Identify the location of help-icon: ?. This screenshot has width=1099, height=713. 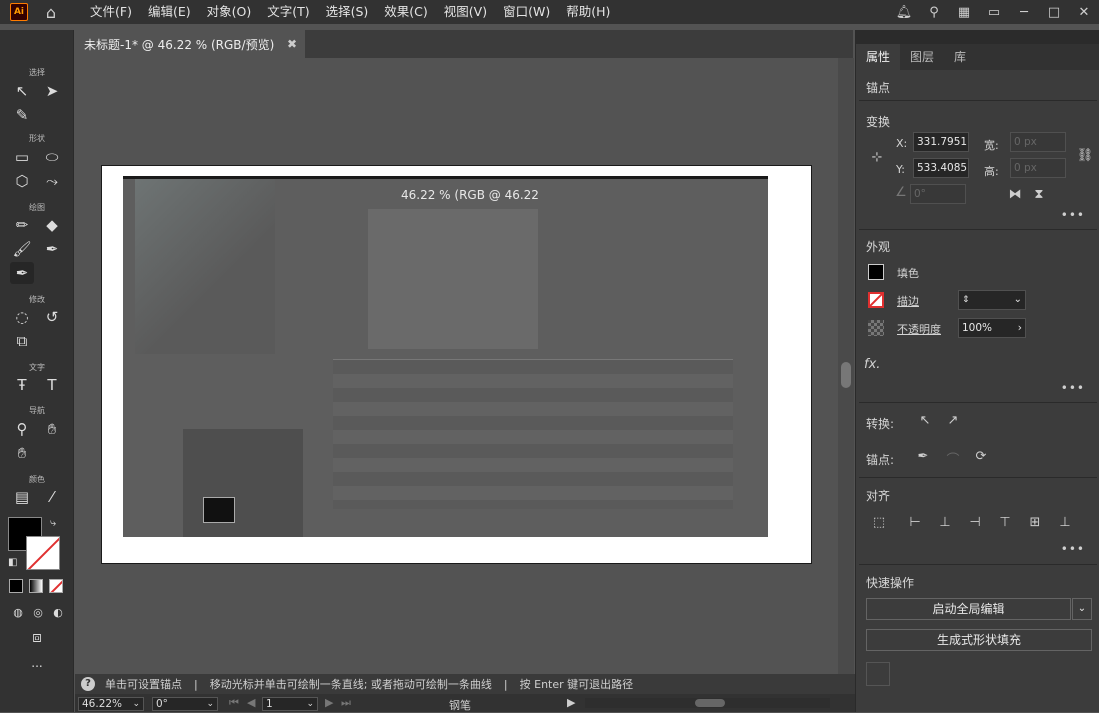
(88, 684).